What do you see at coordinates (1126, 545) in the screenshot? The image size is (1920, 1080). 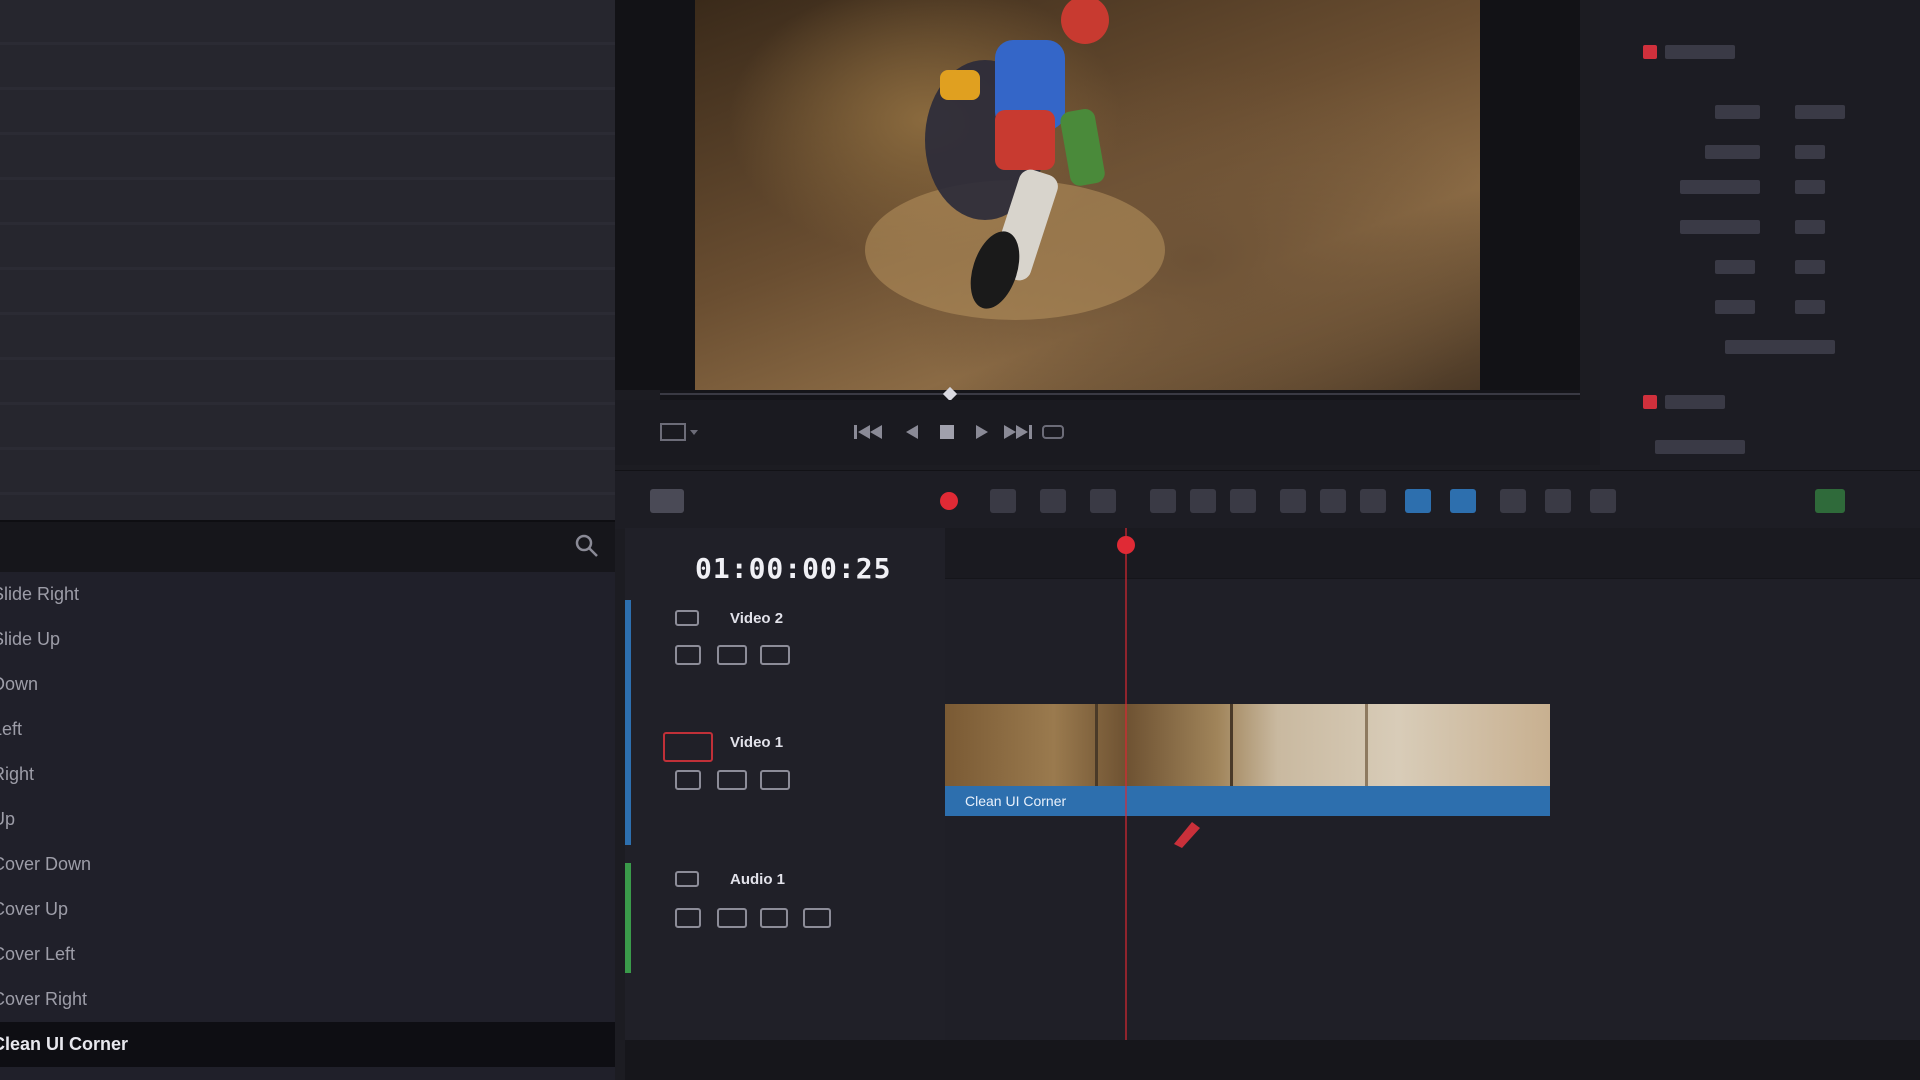 I see `playhead-handle` at bounding box center [1126, 545].